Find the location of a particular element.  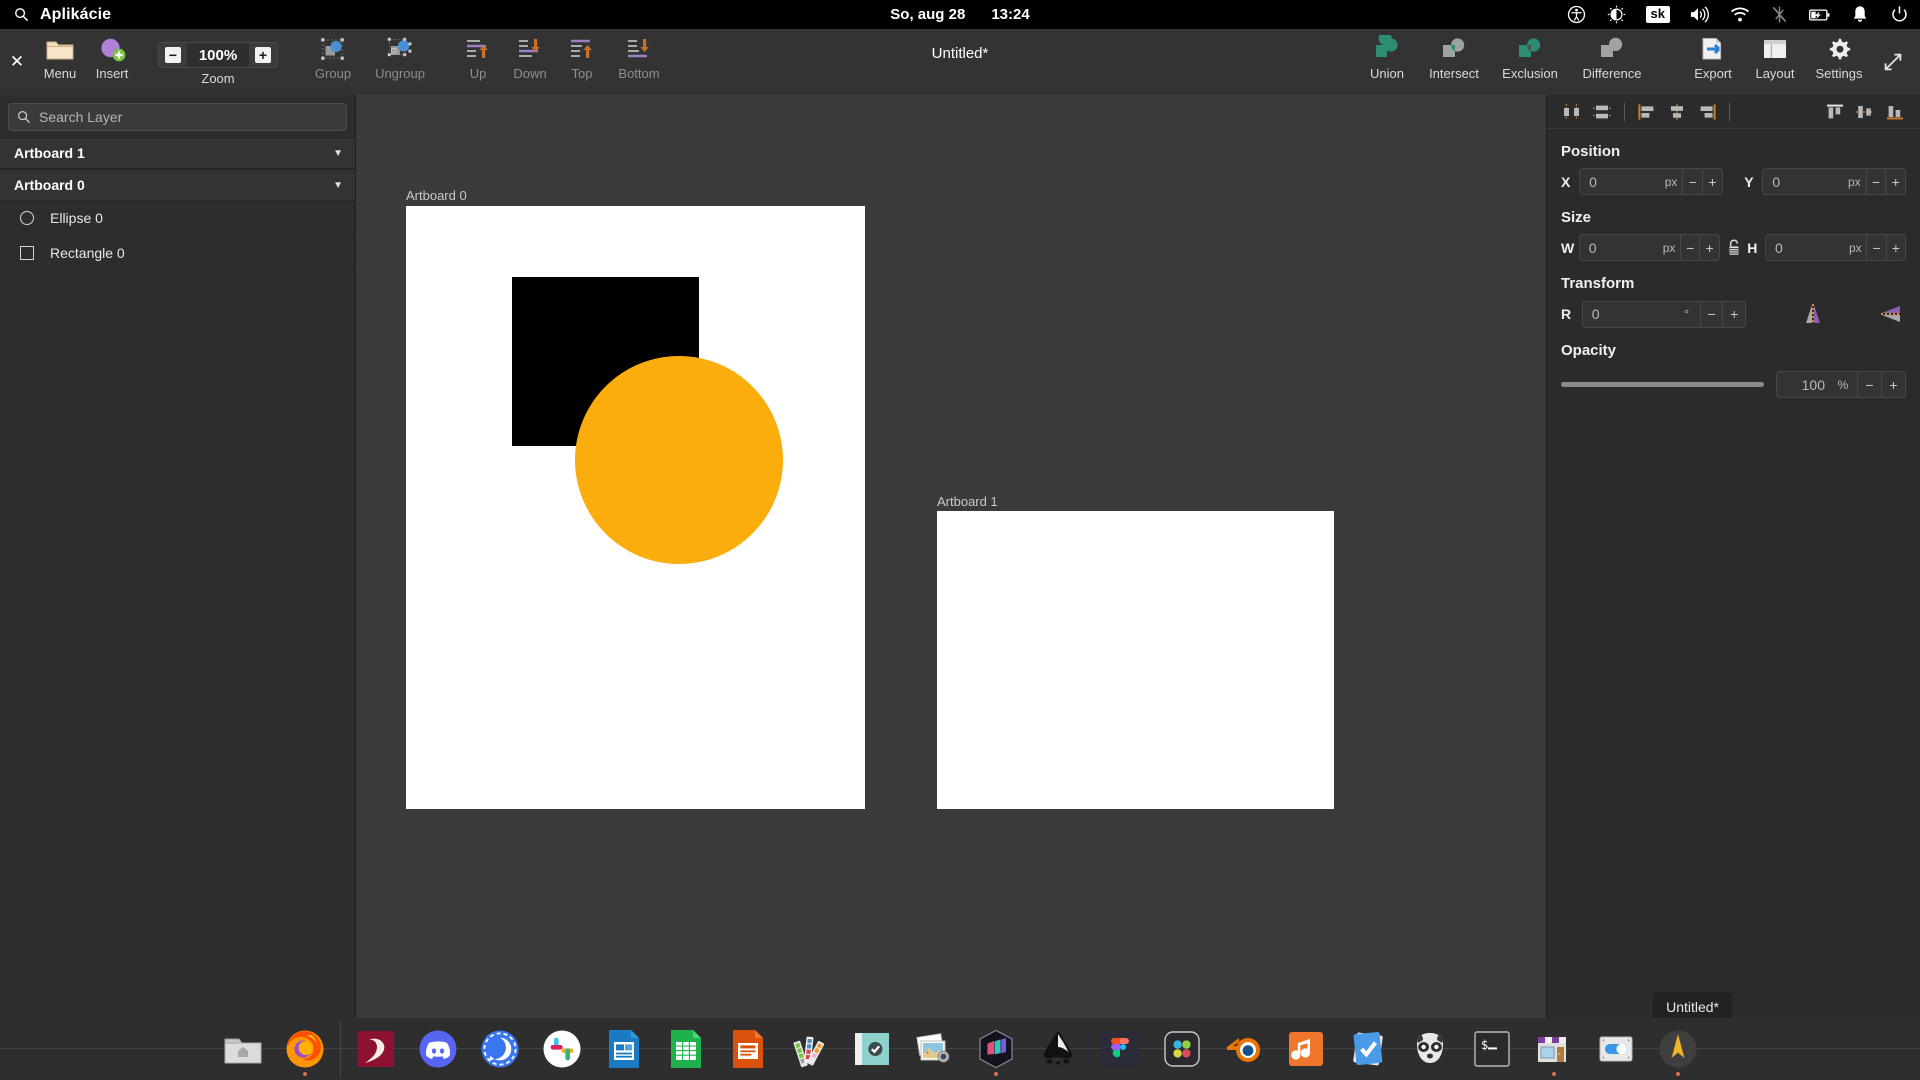

h-value: 0 is located at coordinates (1805, 247).